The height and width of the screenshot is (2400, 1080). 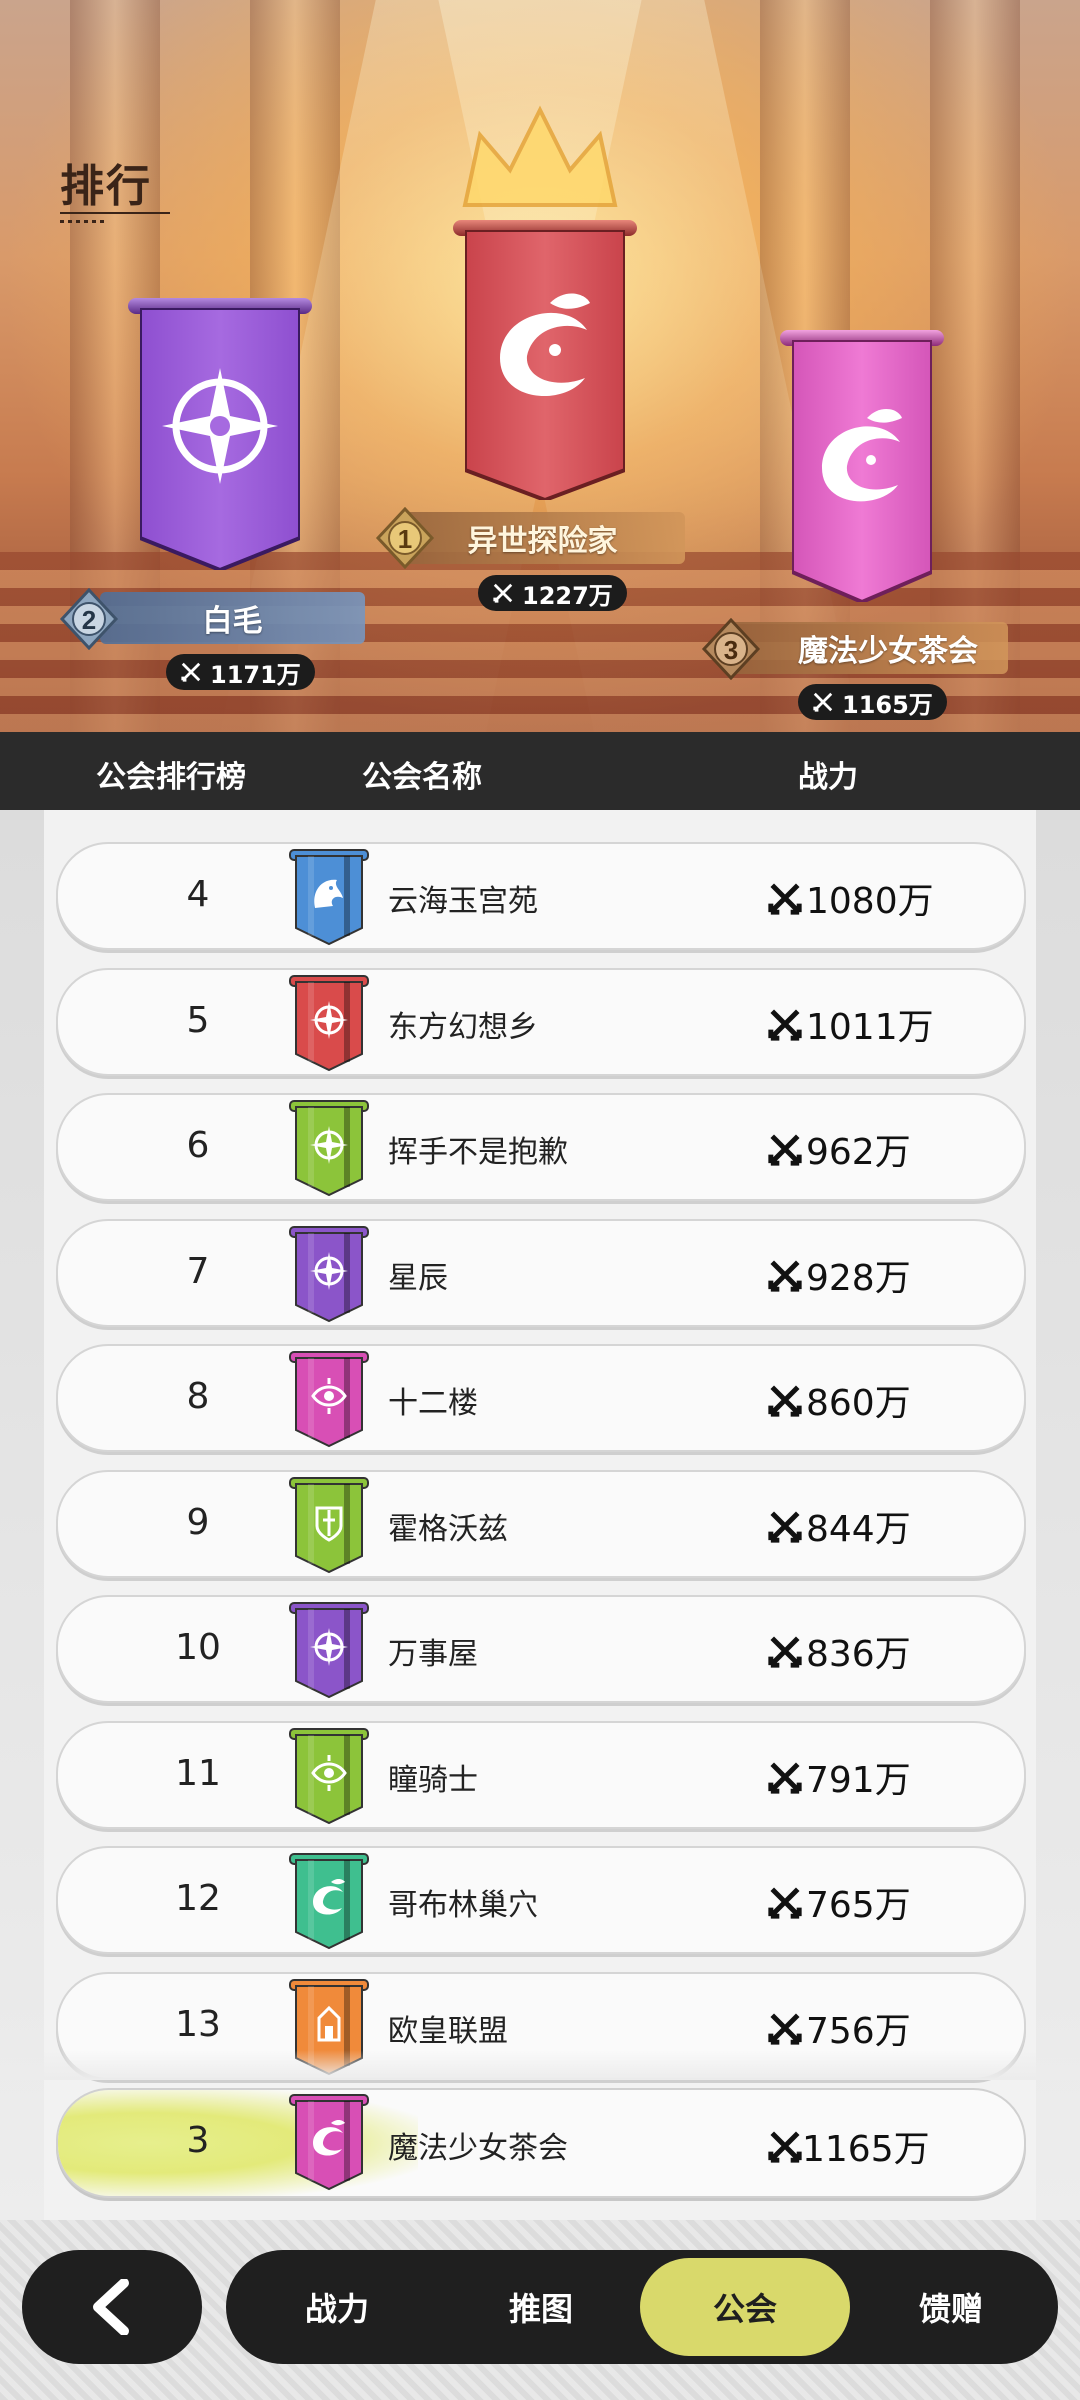 What do you see at coordinates (839, 1149) in the screenshot?
I see `row-power: 962万` at bounding box center [839, 1149].